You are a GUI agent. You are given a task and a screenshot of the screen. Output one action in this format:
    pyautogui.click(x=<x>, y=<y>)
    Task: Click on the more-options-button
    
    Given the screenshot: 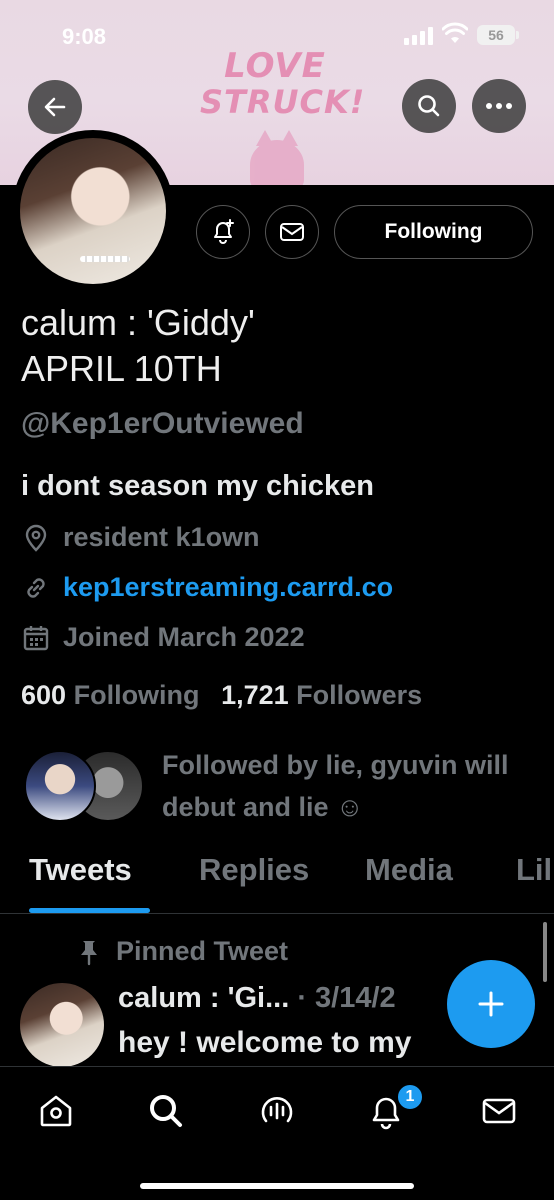 What is the action you would take?
    pyautogui.click(x=499, y=106)
    